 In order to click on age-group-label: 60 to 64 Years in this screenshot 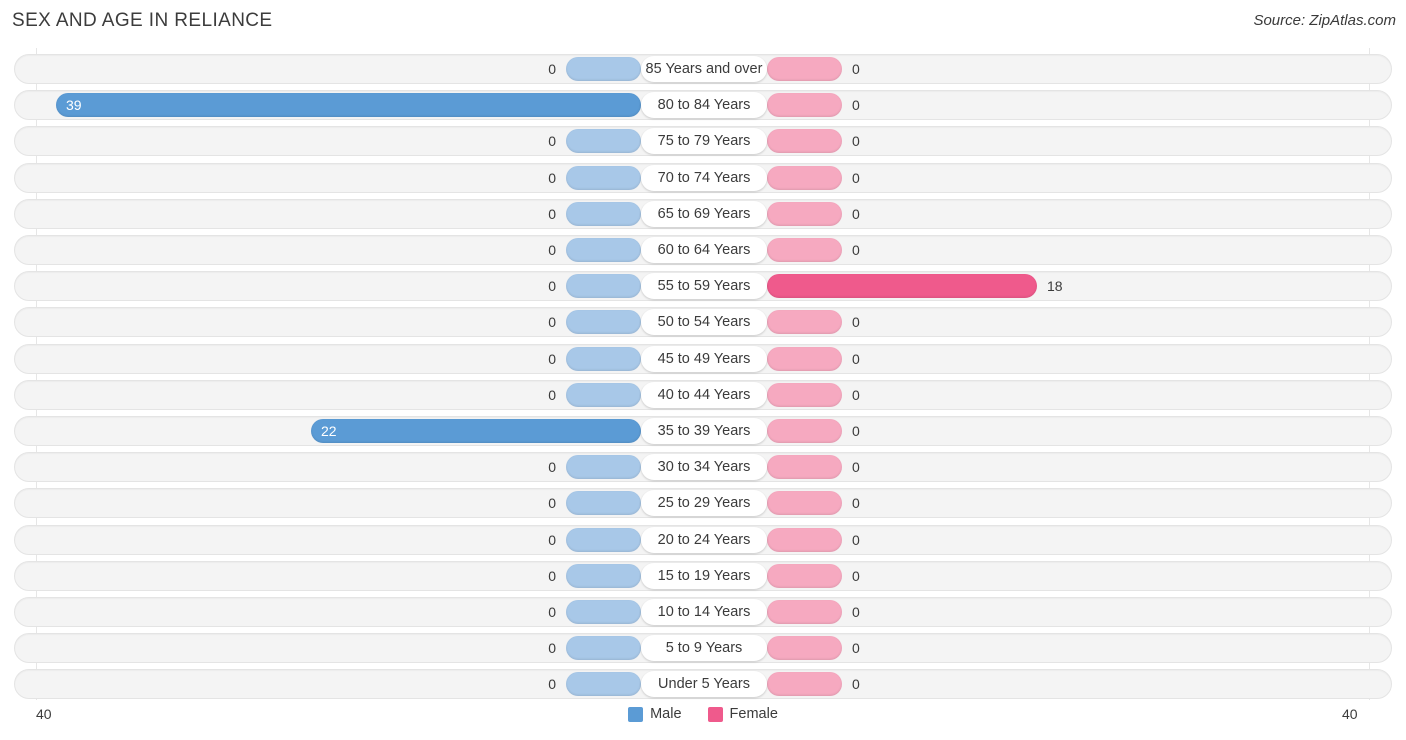, I will do `click(704, 250)`.